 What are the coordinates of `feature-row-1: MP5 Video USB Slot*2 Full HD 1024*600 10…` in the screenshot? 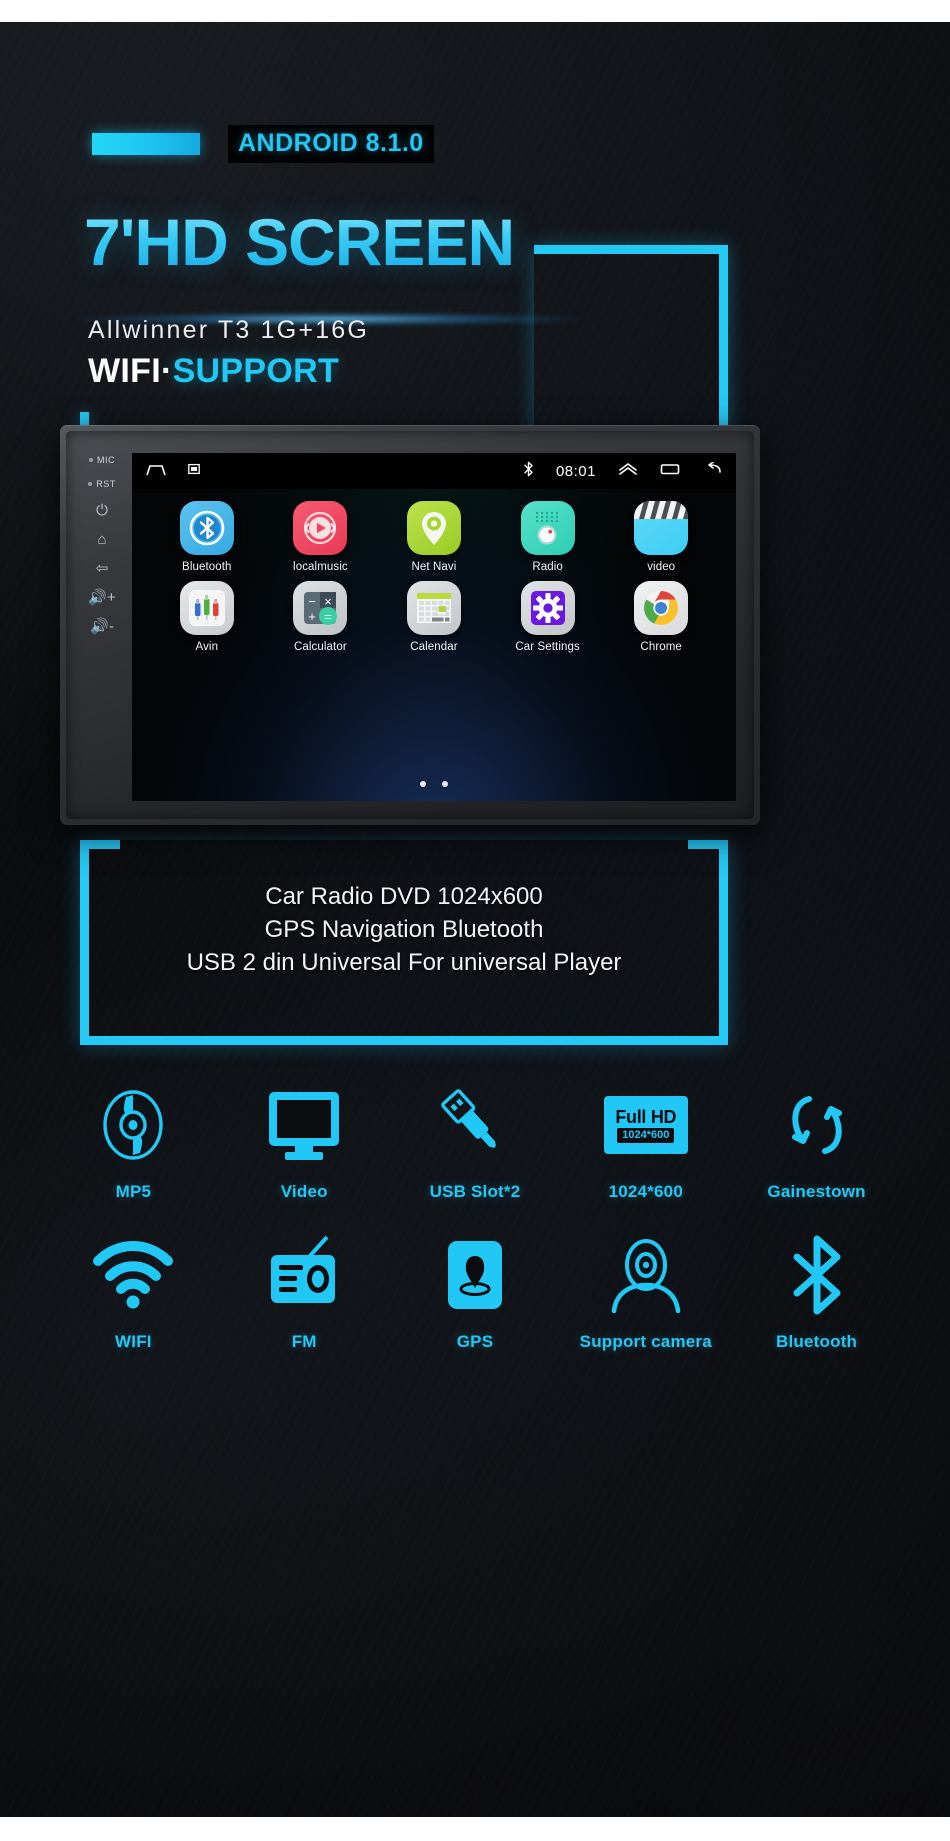 It's located at (475, 1142).